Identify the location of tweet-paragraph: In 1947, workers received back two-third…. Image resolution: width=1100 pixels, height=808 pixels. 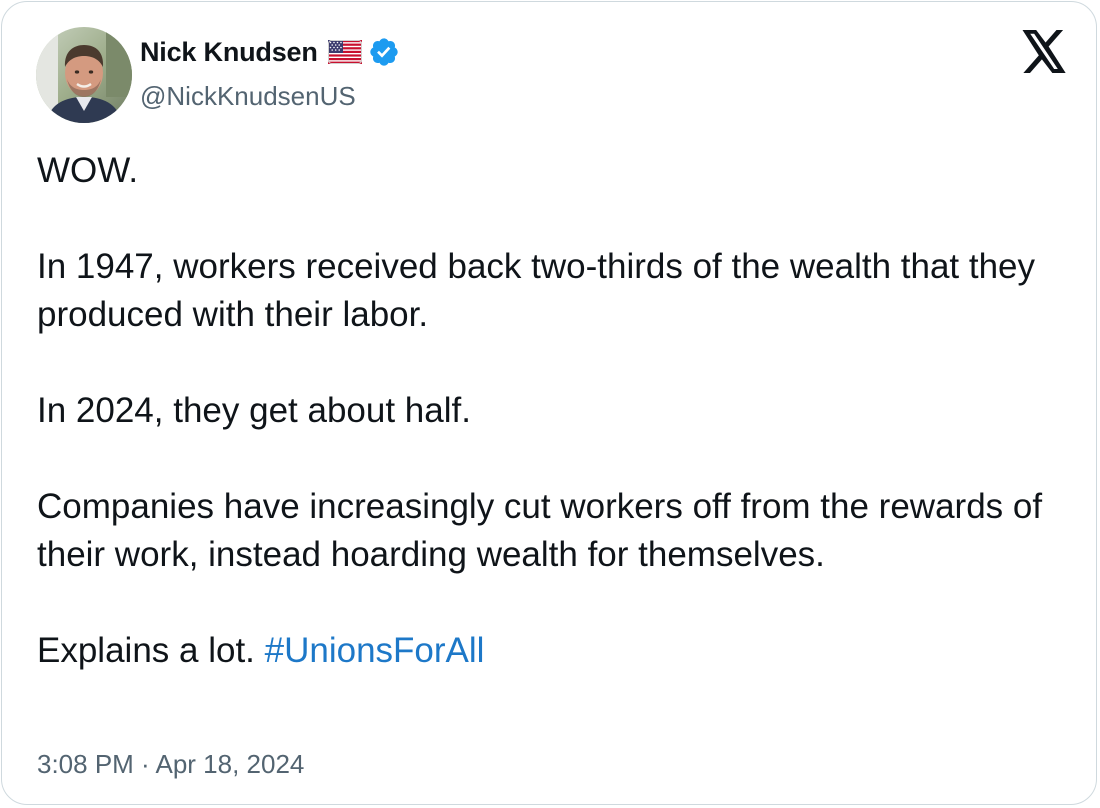
(536, 290).